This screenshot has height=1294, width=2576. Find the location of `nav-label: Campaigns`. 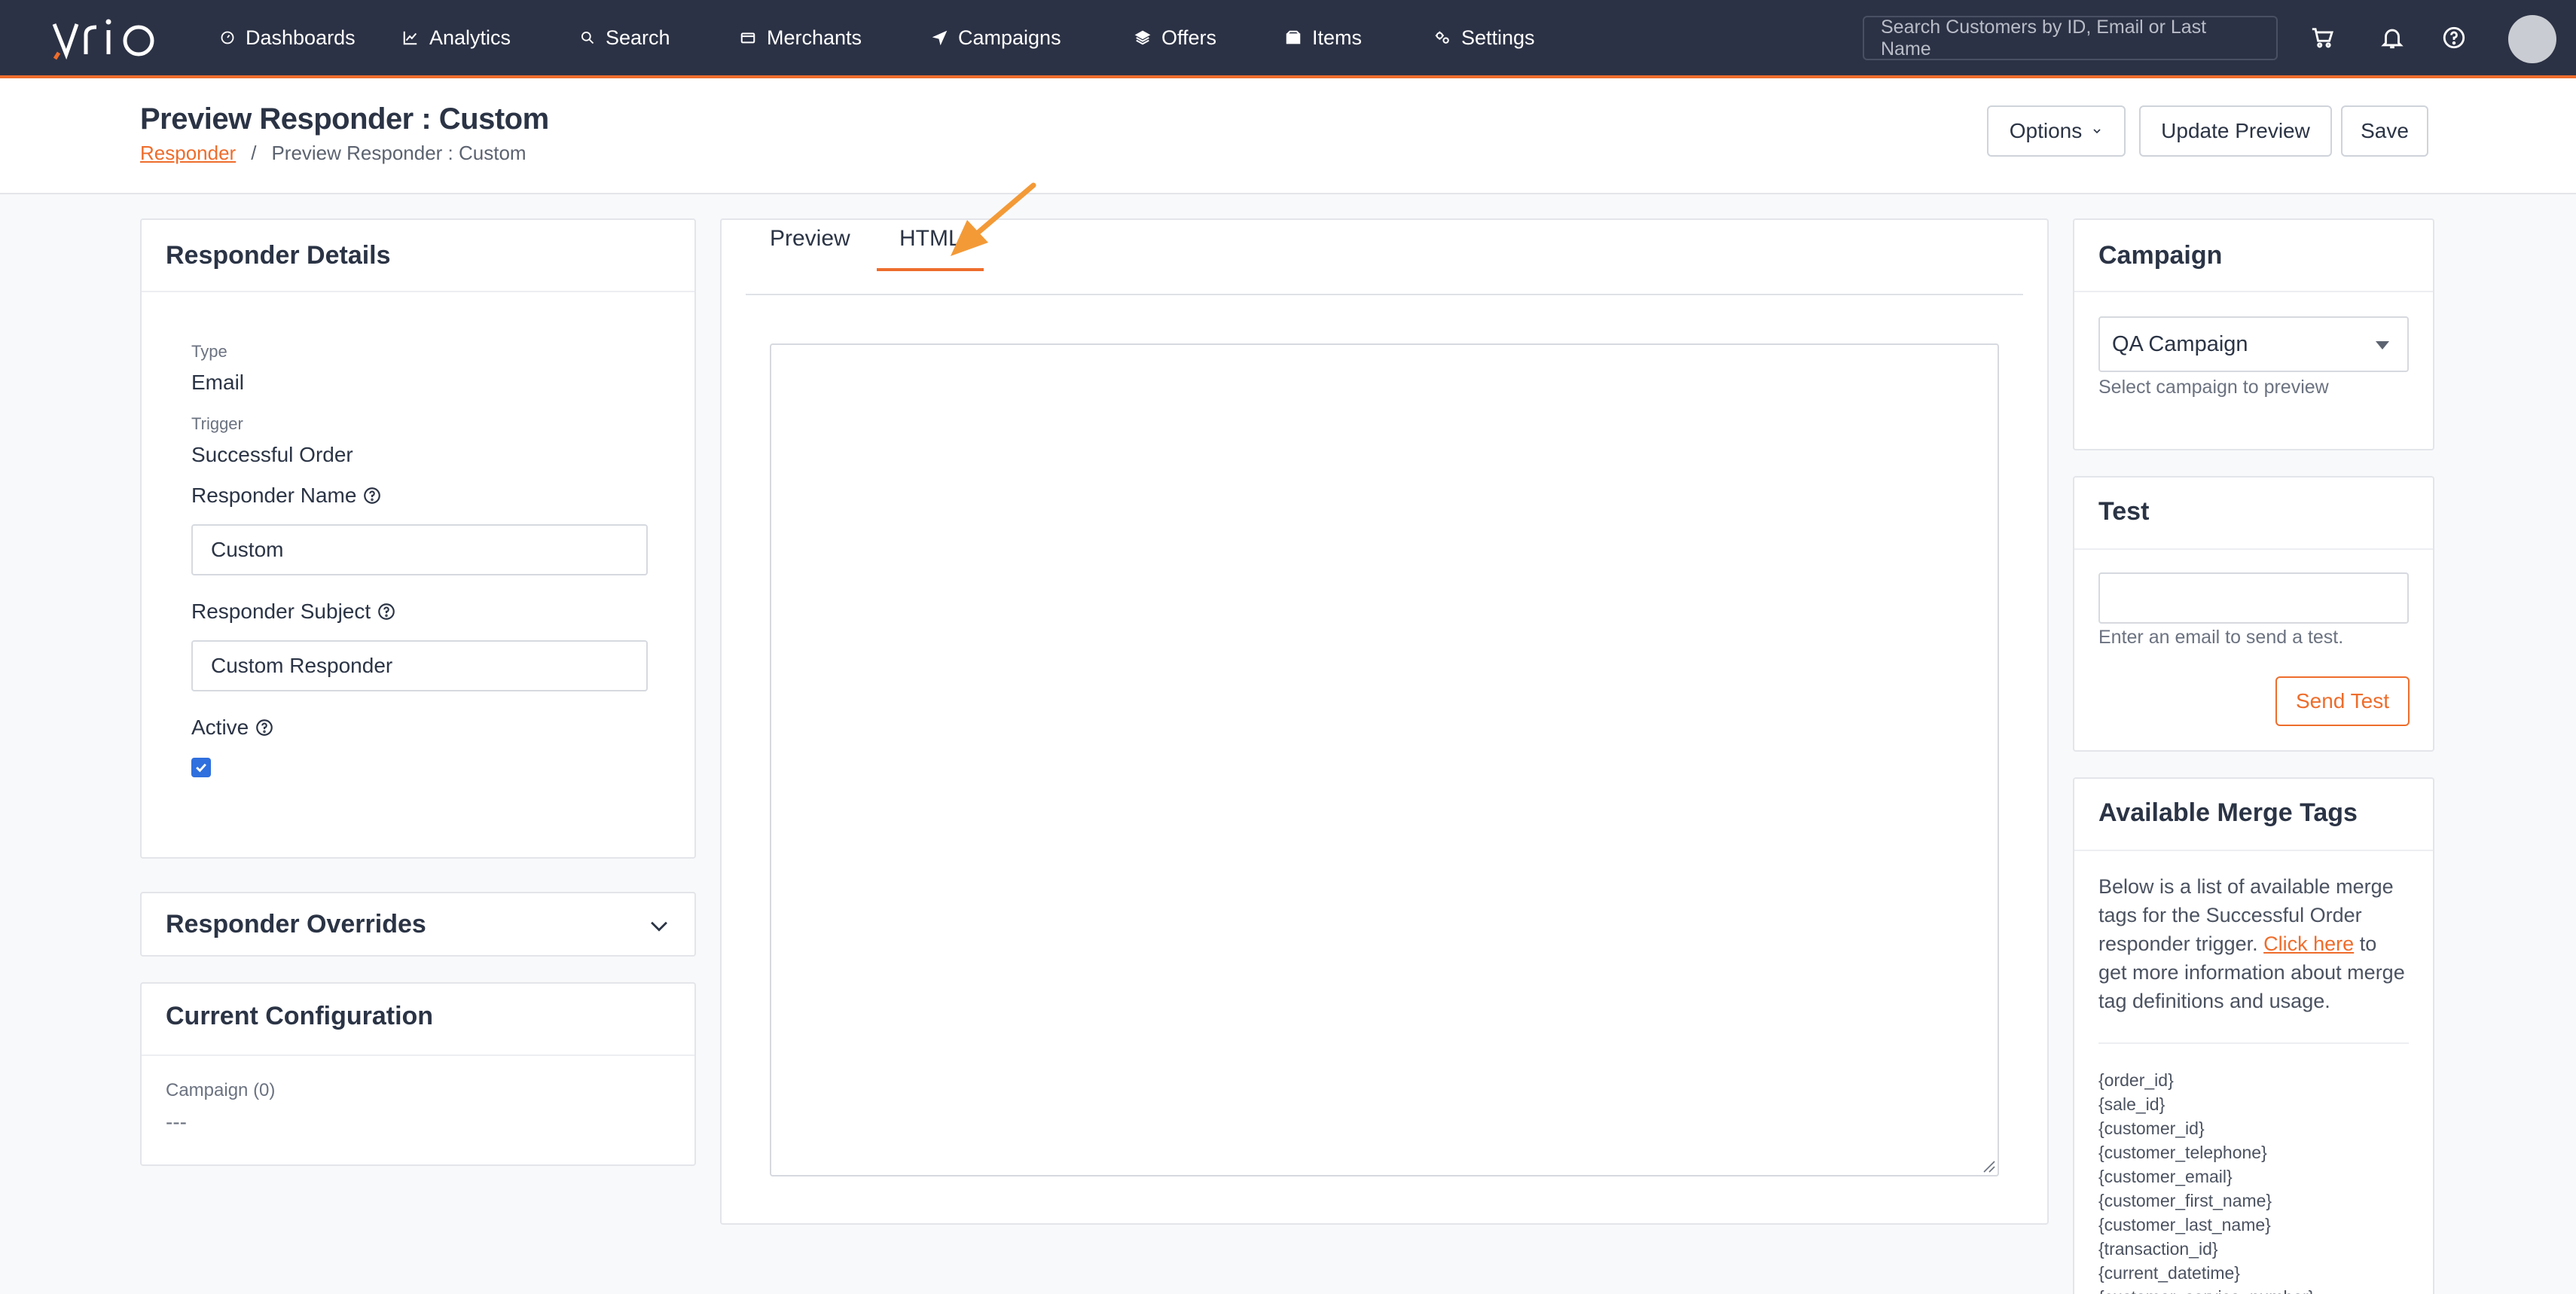

nav-label: Campaigns is located at coordinates (1010, 37).